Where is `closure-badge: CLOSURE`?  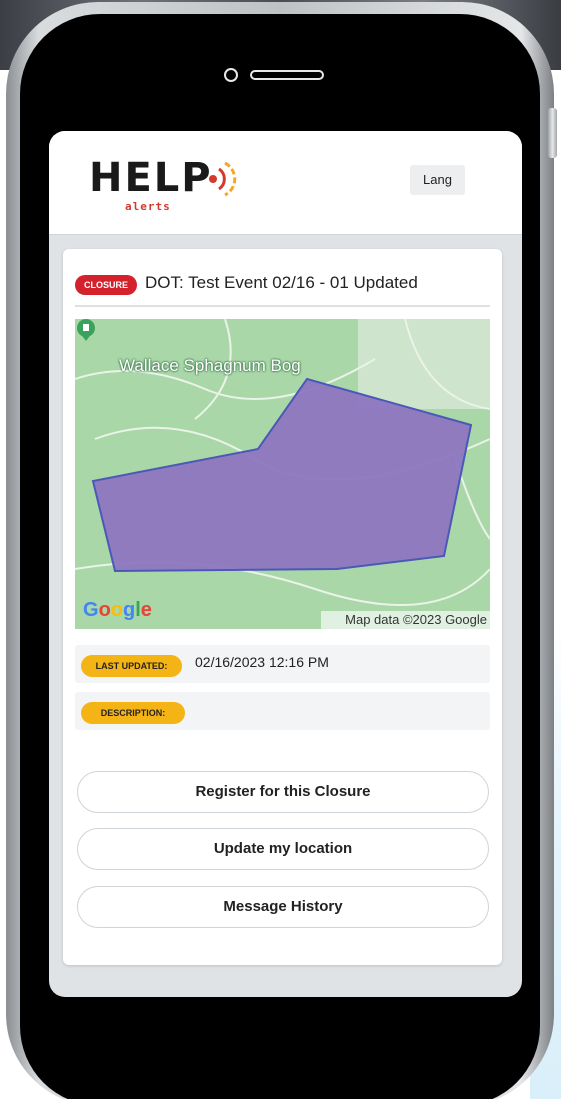
closure-badge: CLOSURE is located at coordinates (106, 285).